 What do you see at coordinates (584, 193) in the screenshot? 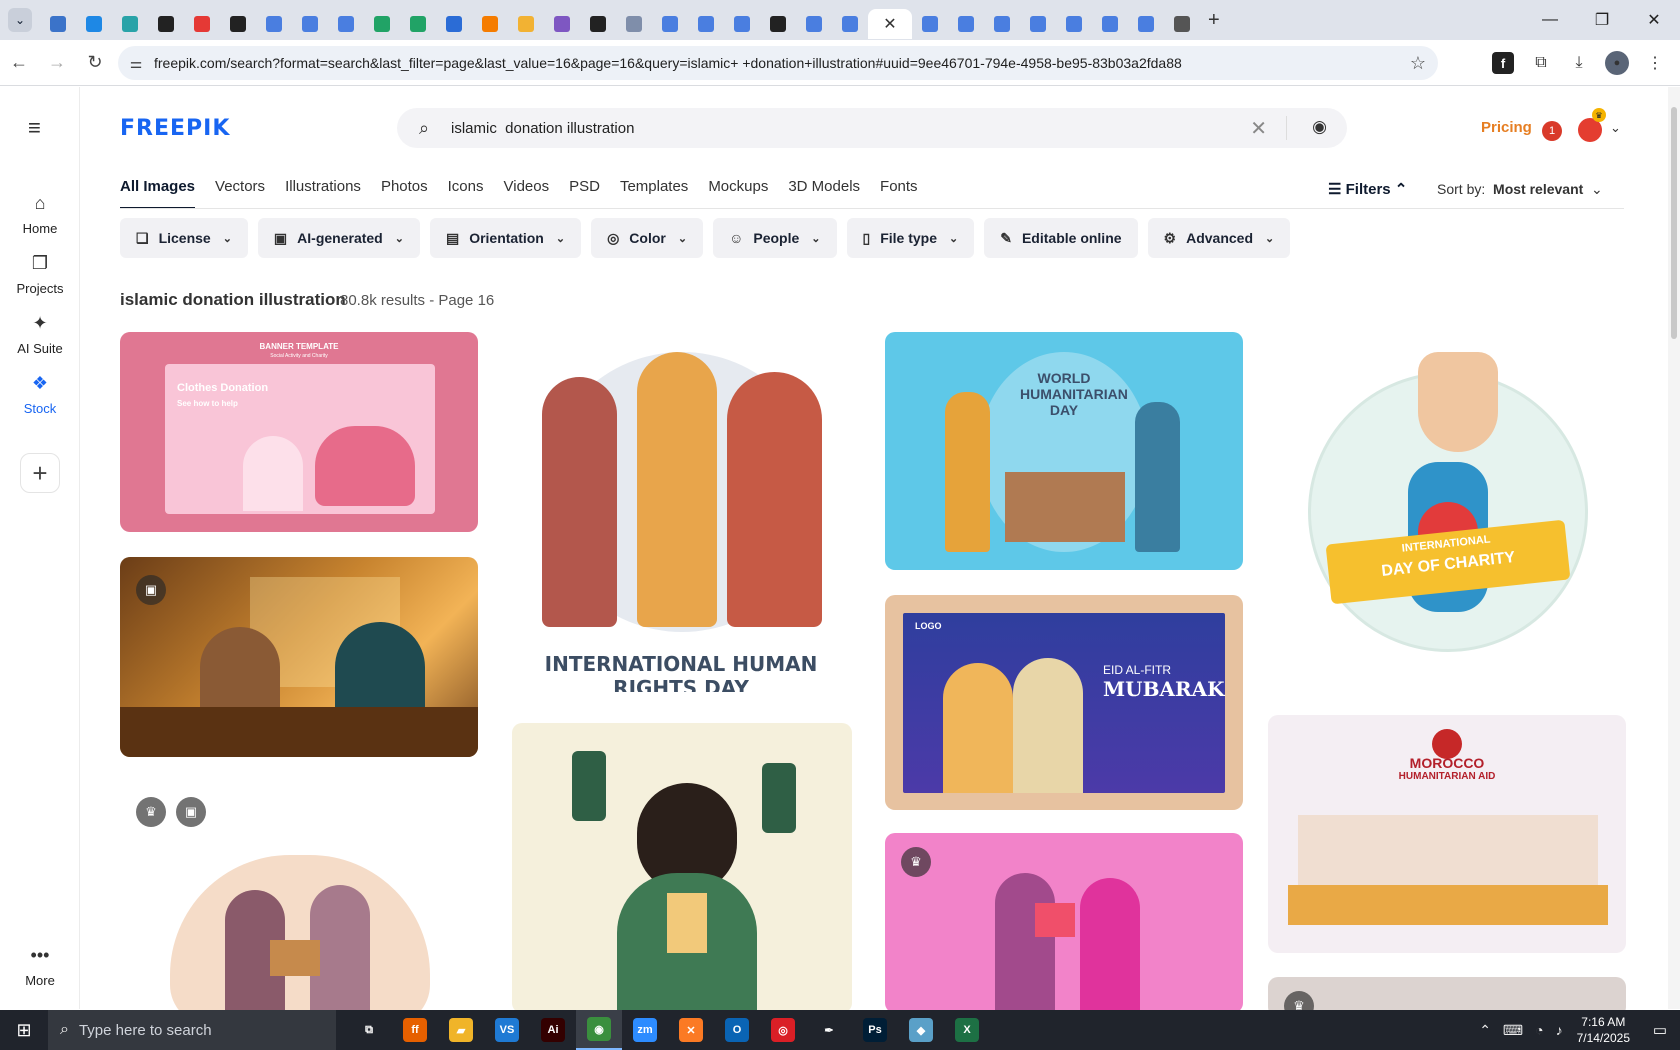
I see `tab-psd: PSD` at bounding box center [584, 193].